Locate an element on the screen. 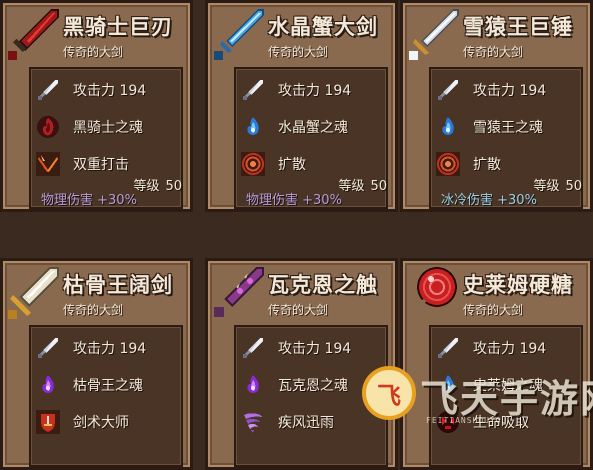 This screenshot has height=470, width=593. attribute-text: 双重打击 is located at coordinates (101, 165).